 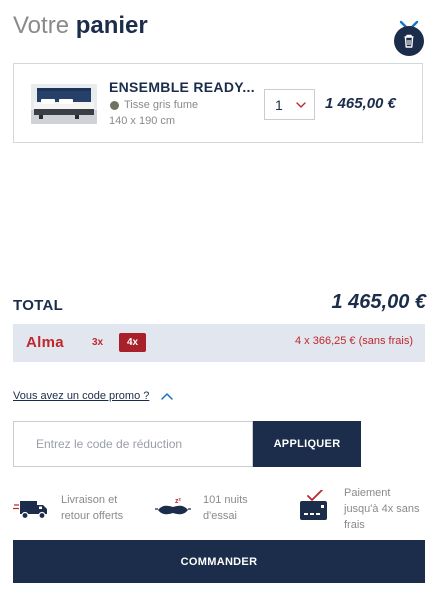 I want to click on chevron-up-icon, so click(x=167, y=396).